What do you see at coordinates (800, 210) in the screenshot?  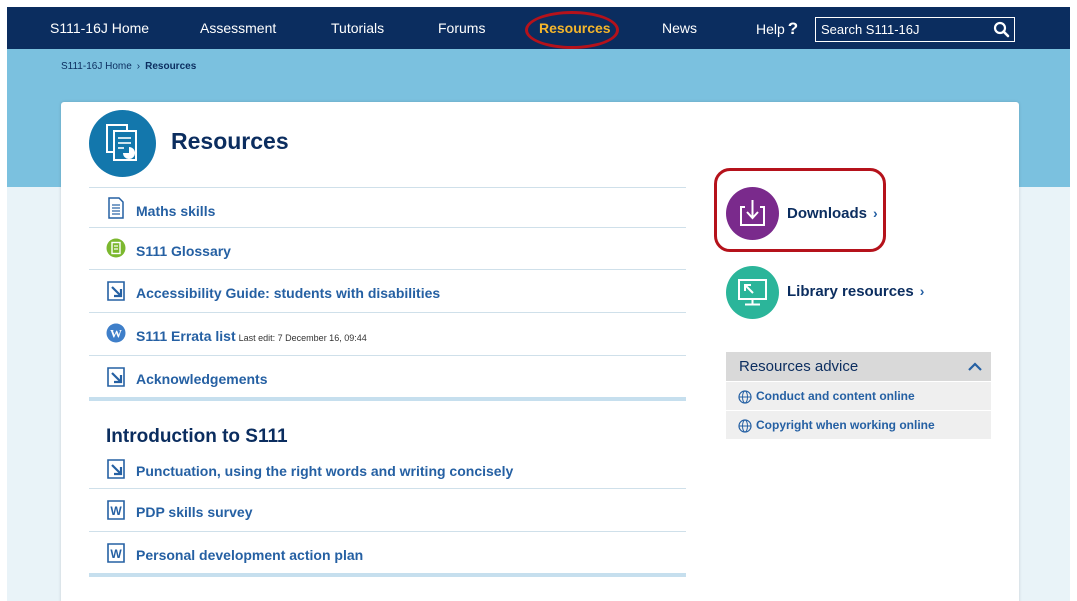 I see `highlight-ring-downloads` at bounding box center [800, 210].